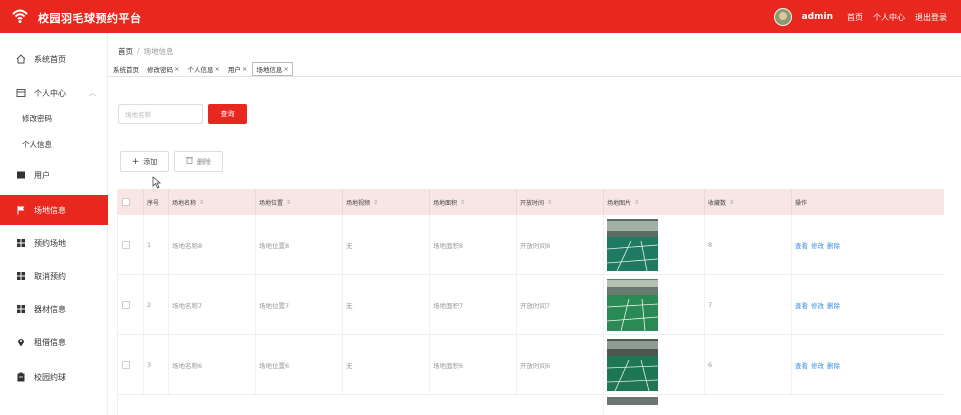 Image resolution: width=961 pixels, height=415 pixels. Describe the element at coordinates (163, 69) in the screenshot. I see `tab-change-password: 修改密码 ×` at that location.